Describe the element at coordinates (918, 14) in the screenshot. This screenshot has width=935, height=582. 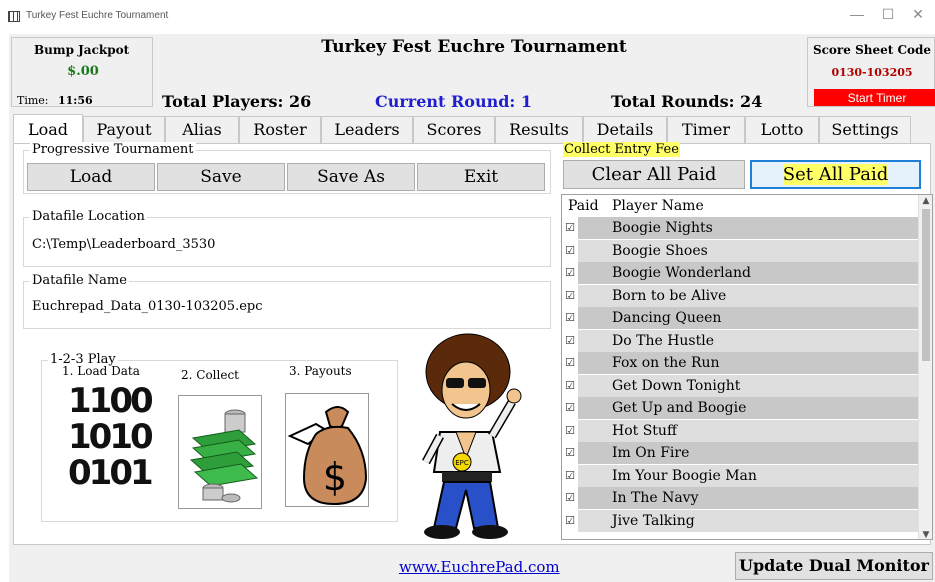
I see `close-button: ✕` at that location.